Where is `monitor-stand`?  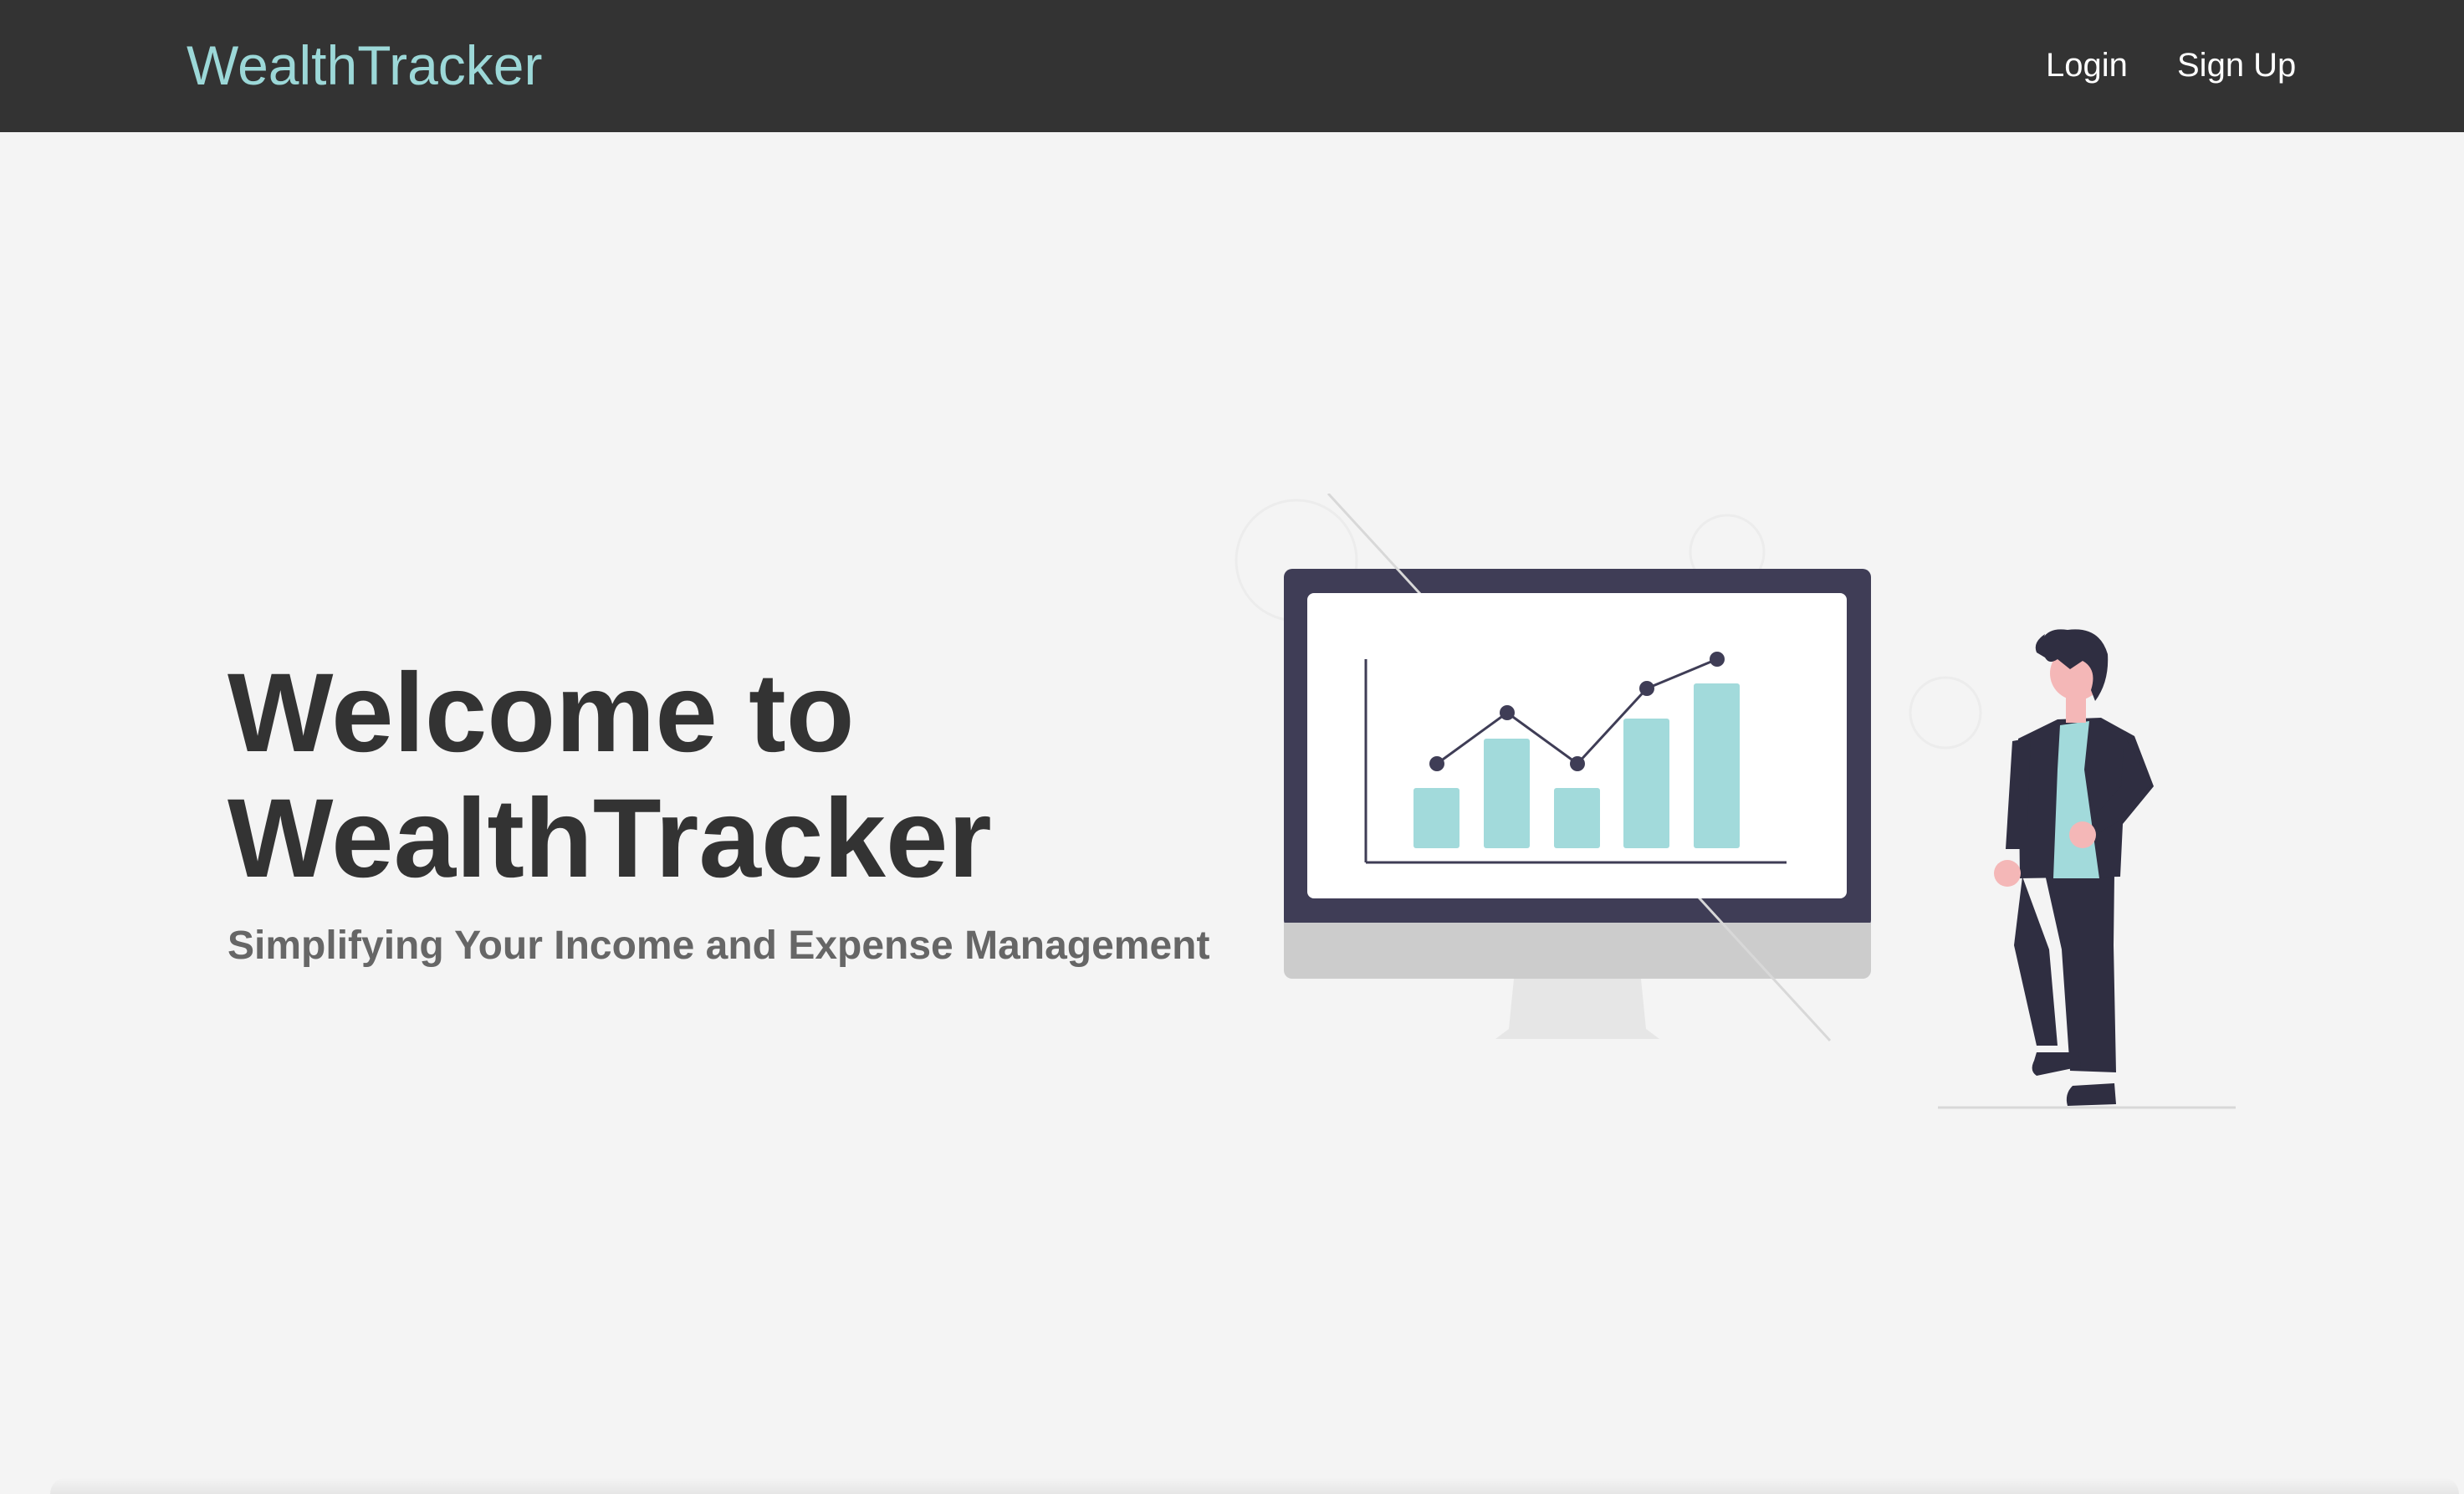 monitor-stand is located at coordinates (1577, 1009).